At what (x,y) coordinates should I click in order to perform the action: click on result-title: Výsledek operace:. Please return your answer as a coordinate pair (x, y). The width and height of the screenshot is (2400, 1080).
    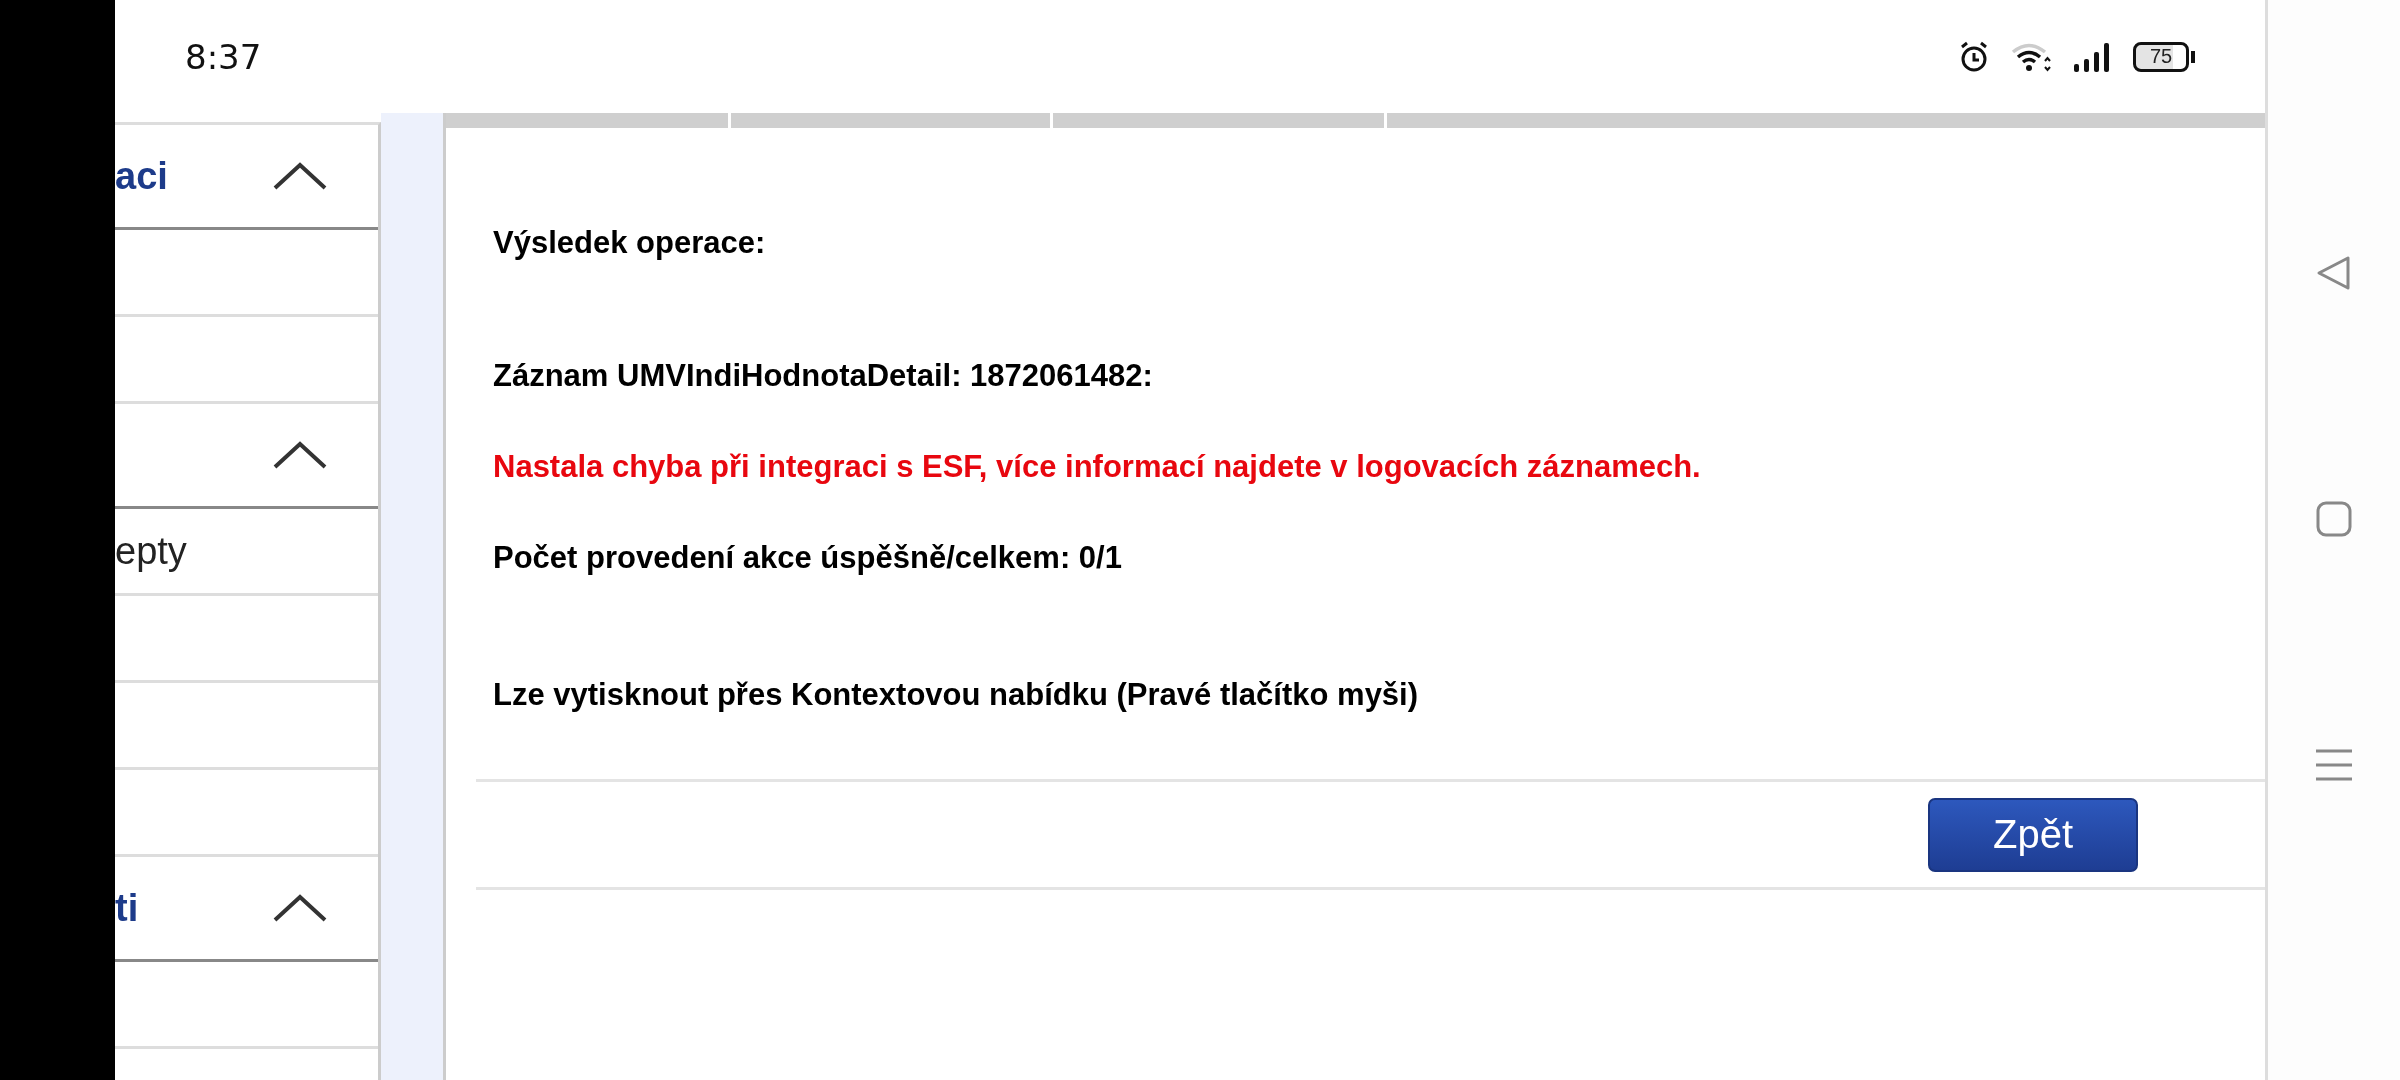
    Looking at the image, I should click on (629, 243).